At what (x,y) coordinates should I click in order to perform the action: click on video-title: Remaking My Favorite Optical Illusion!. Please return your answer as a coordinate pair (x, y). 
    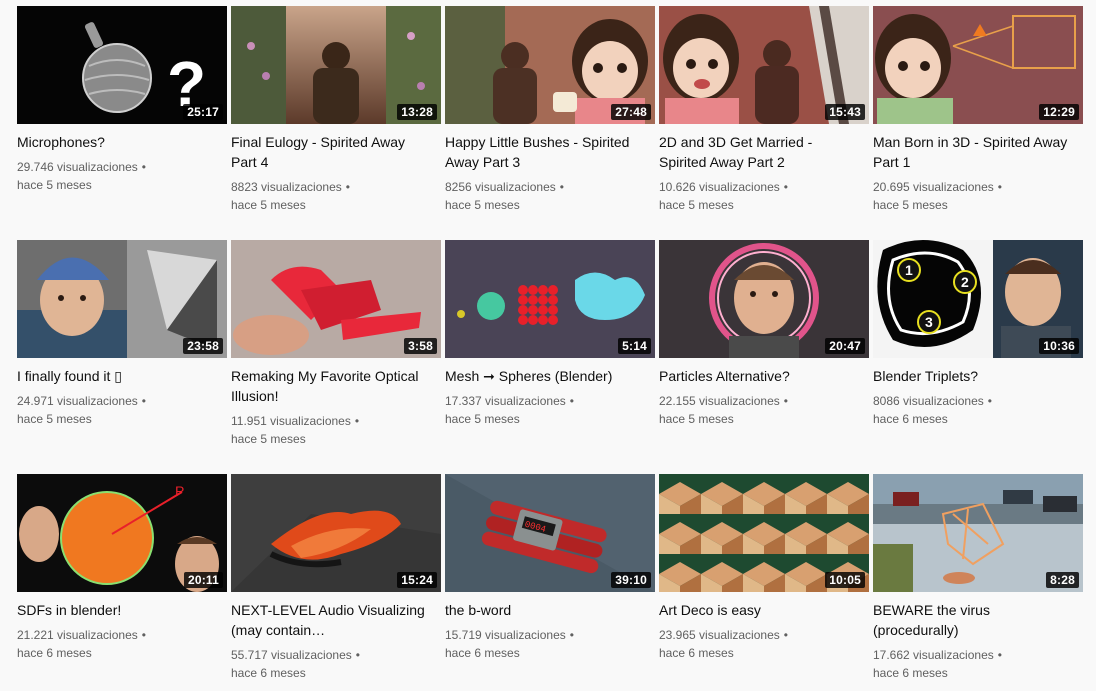
    Looking at the image, I should click on (331, 386).